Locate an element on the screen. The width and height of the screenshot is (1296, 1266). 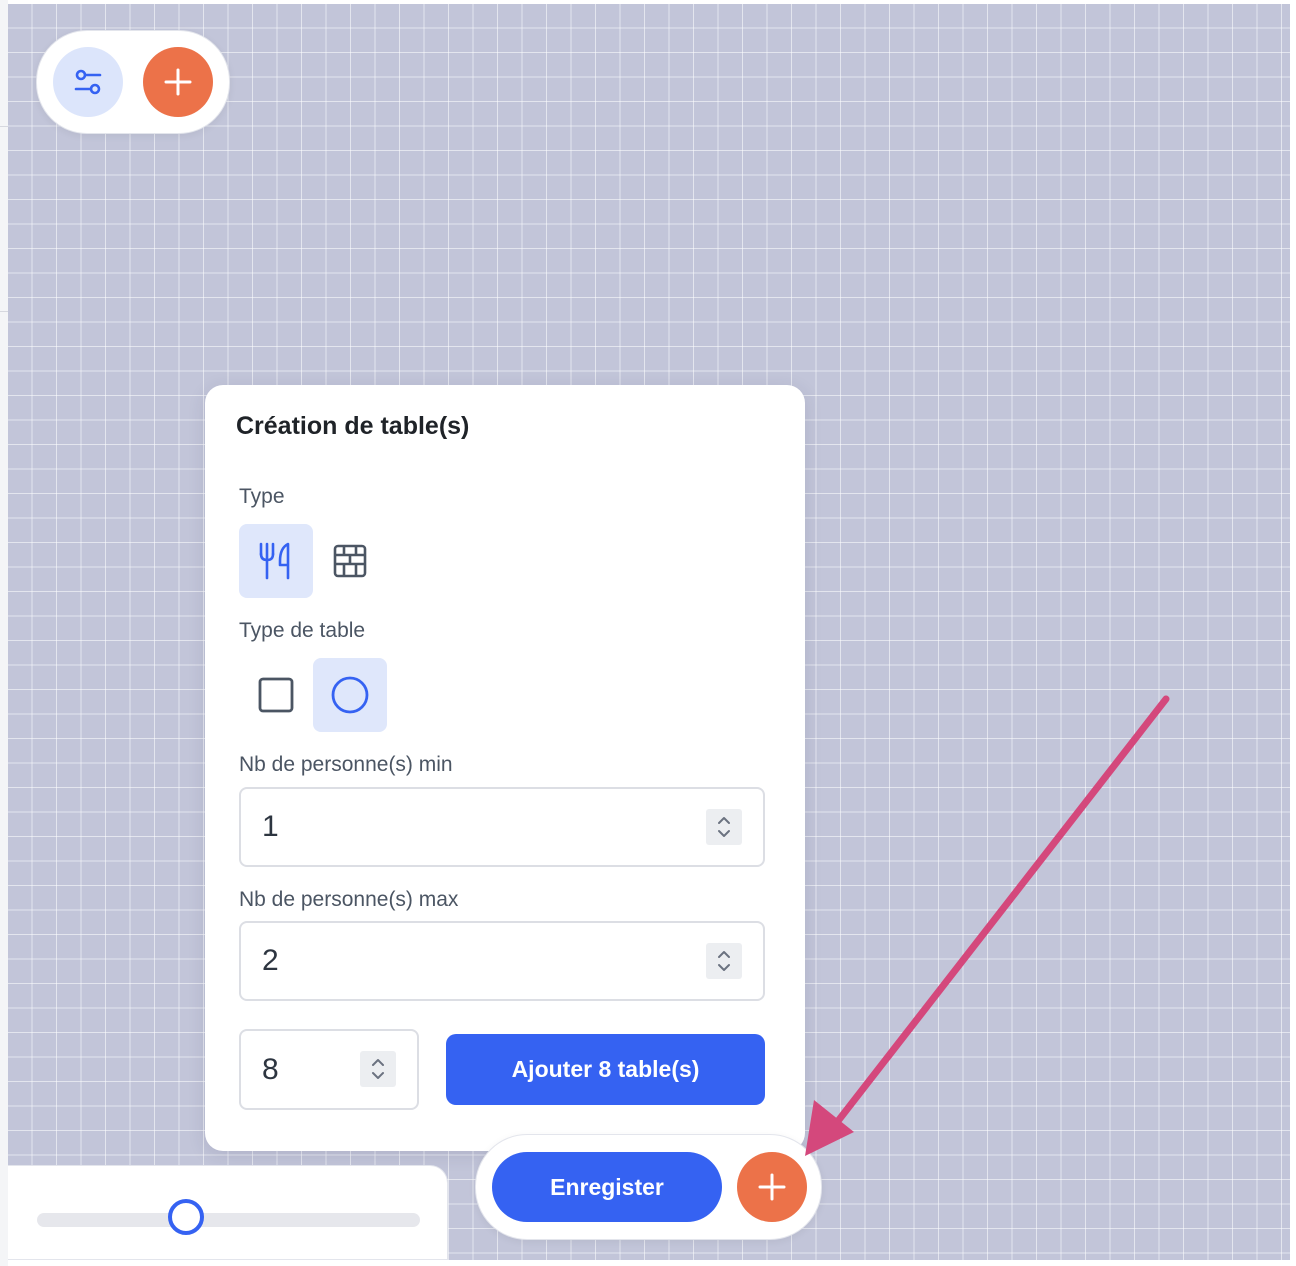
top-toolbar is located at coordinates (133, 82).